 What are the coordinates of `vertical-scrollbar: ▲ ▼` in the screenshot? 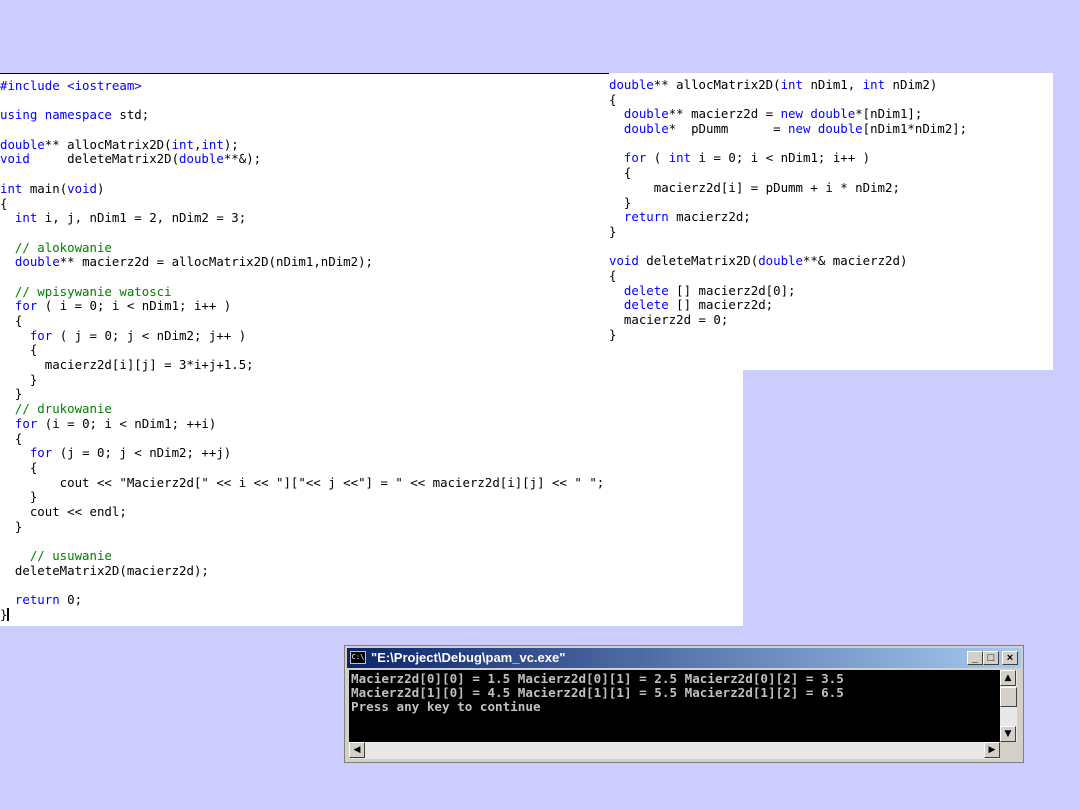 It's located at (1008, 706).